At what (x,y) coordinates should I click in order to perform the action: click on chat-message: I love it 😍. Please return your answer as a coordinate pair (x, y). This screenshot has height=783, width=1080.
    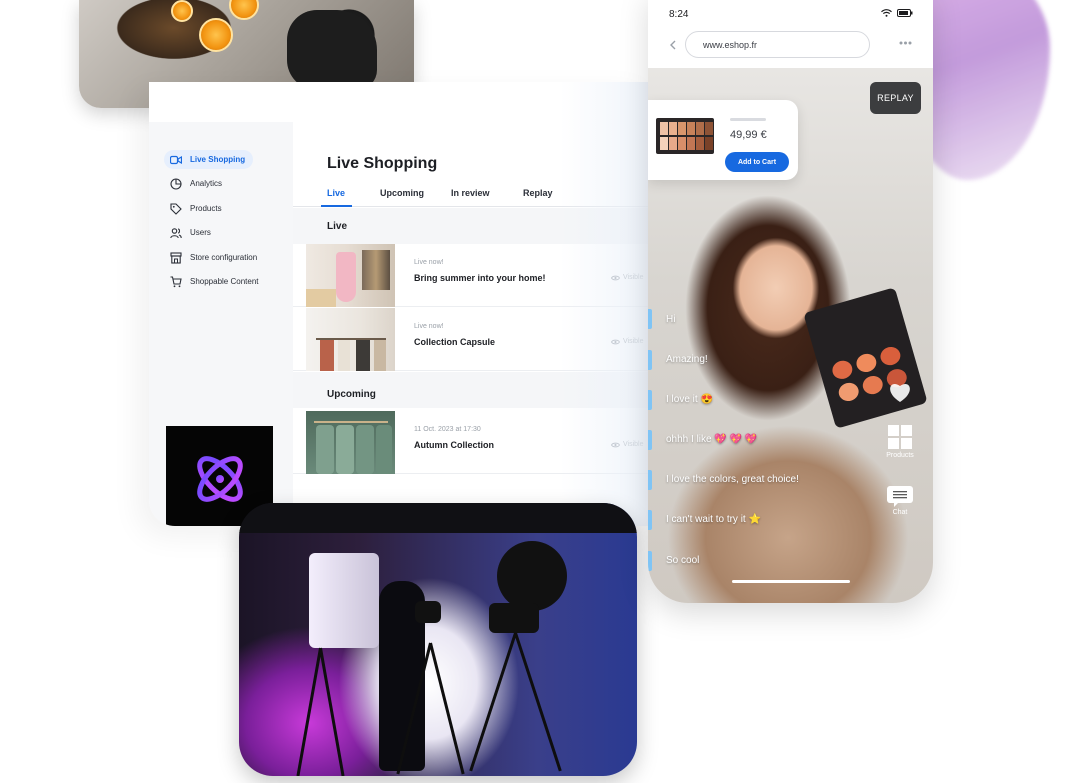
    Looking at the image, I should click on (689, 399).